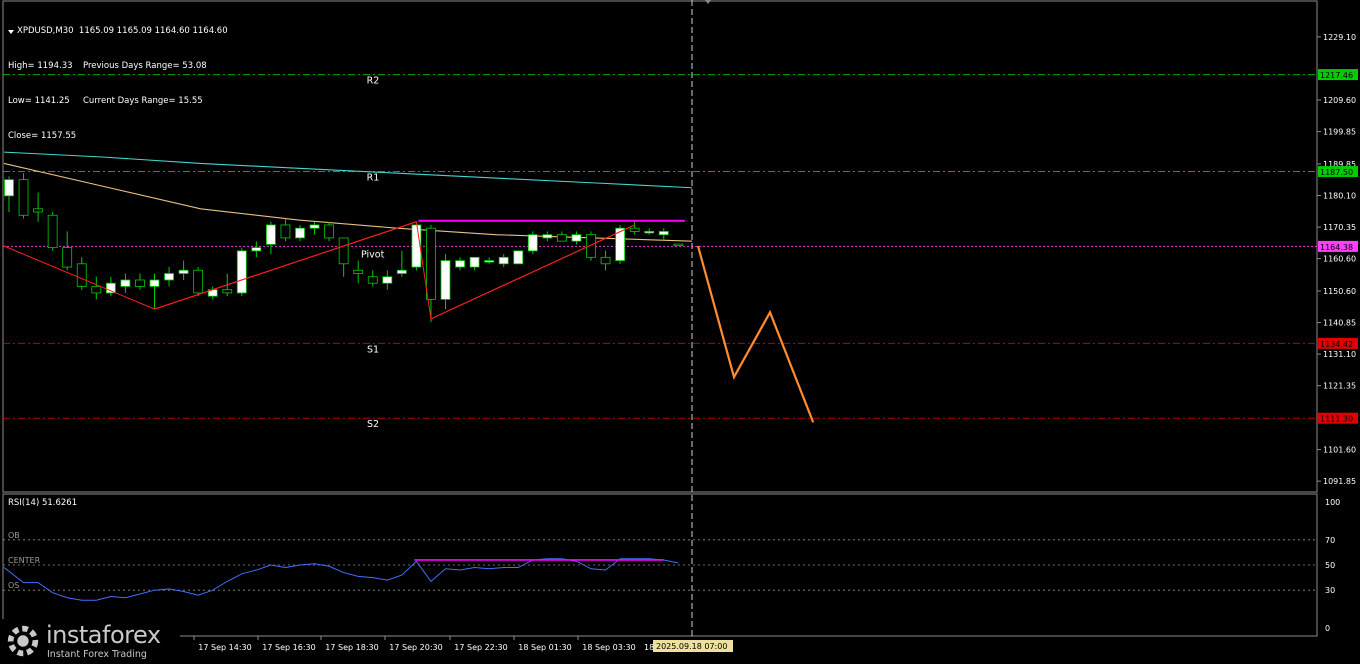 Image resolution: width=1360 pixels, height=664 pixels. What do you see at coordinates (11, 31) in the screenshot?
I see `chevron-down-icon` at bounding box center [11, 31].